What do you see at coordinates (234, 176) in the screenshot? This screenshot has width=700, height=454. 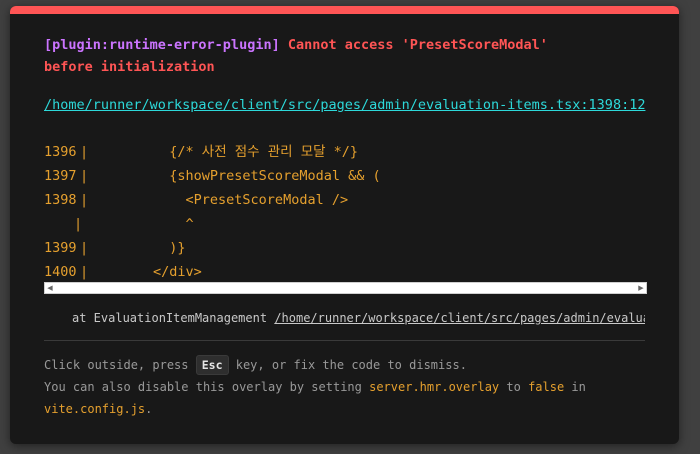 I see `code-text: {showPresetScoreModal && (` at bounding box center [234, 176].